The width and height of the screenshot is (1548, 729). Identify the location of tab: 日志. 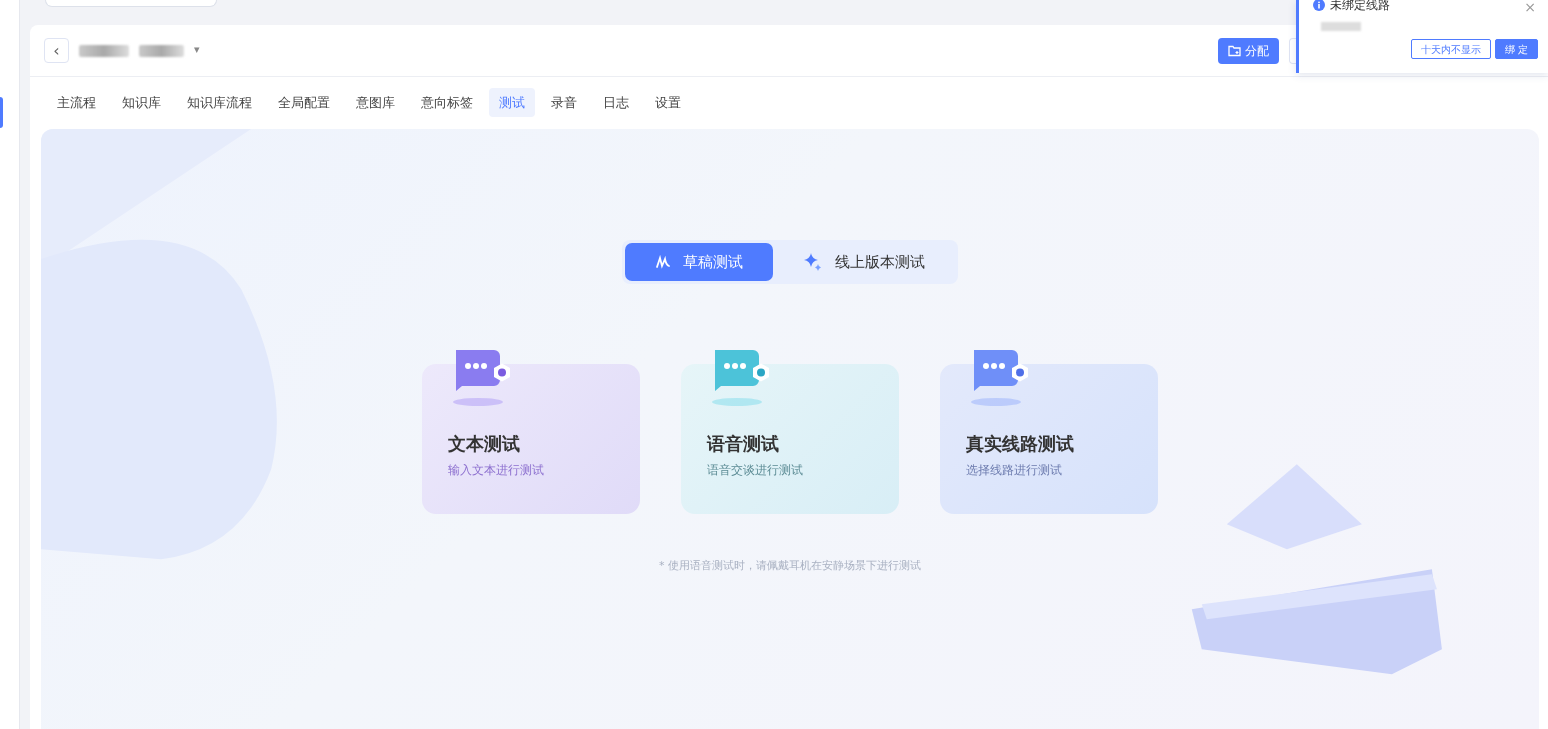
(616, 102).